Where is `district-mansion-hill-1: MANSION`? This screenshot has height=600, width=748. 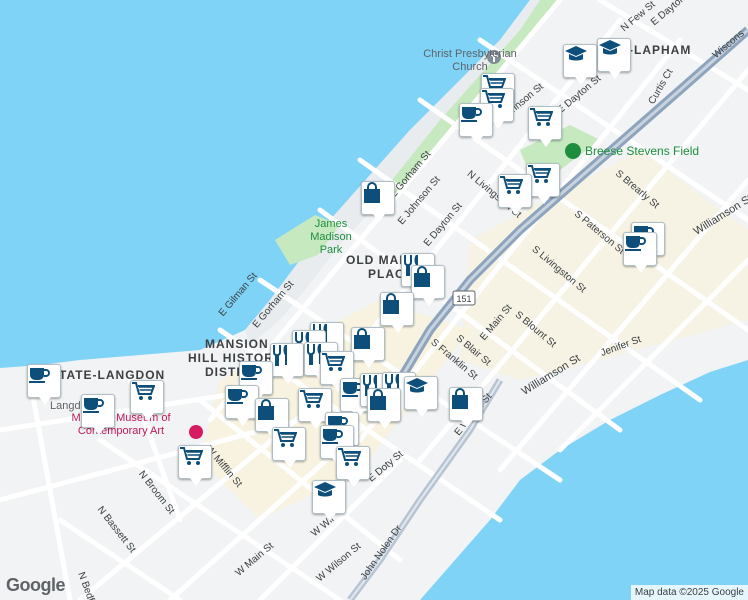
district-mansion-hill-1: MANSION is located at coordinates (237, 344).